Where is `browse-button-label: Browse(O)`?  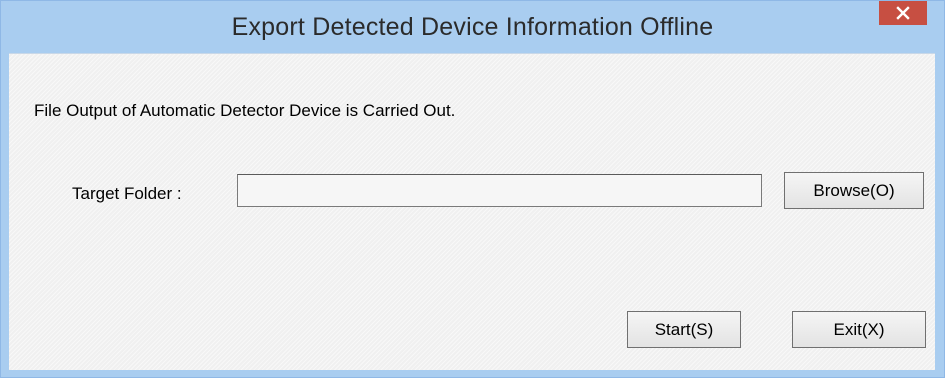 browse-button-label: Browse(O) is located at coordinates (854, 190).